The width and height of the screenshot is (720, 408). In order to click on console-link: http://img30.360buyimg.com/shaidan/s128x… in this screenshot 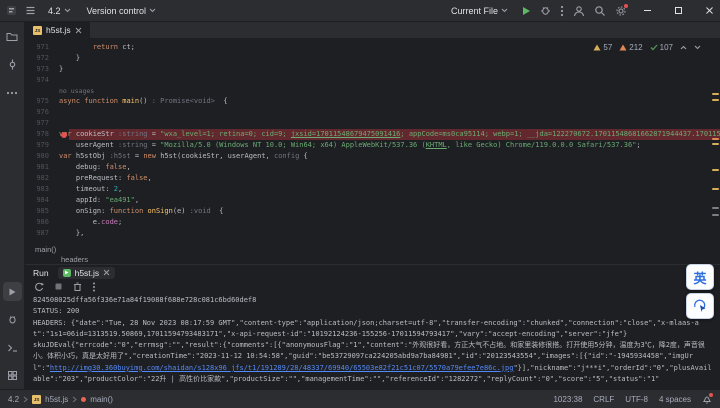, I will do `click(282, 368)`.